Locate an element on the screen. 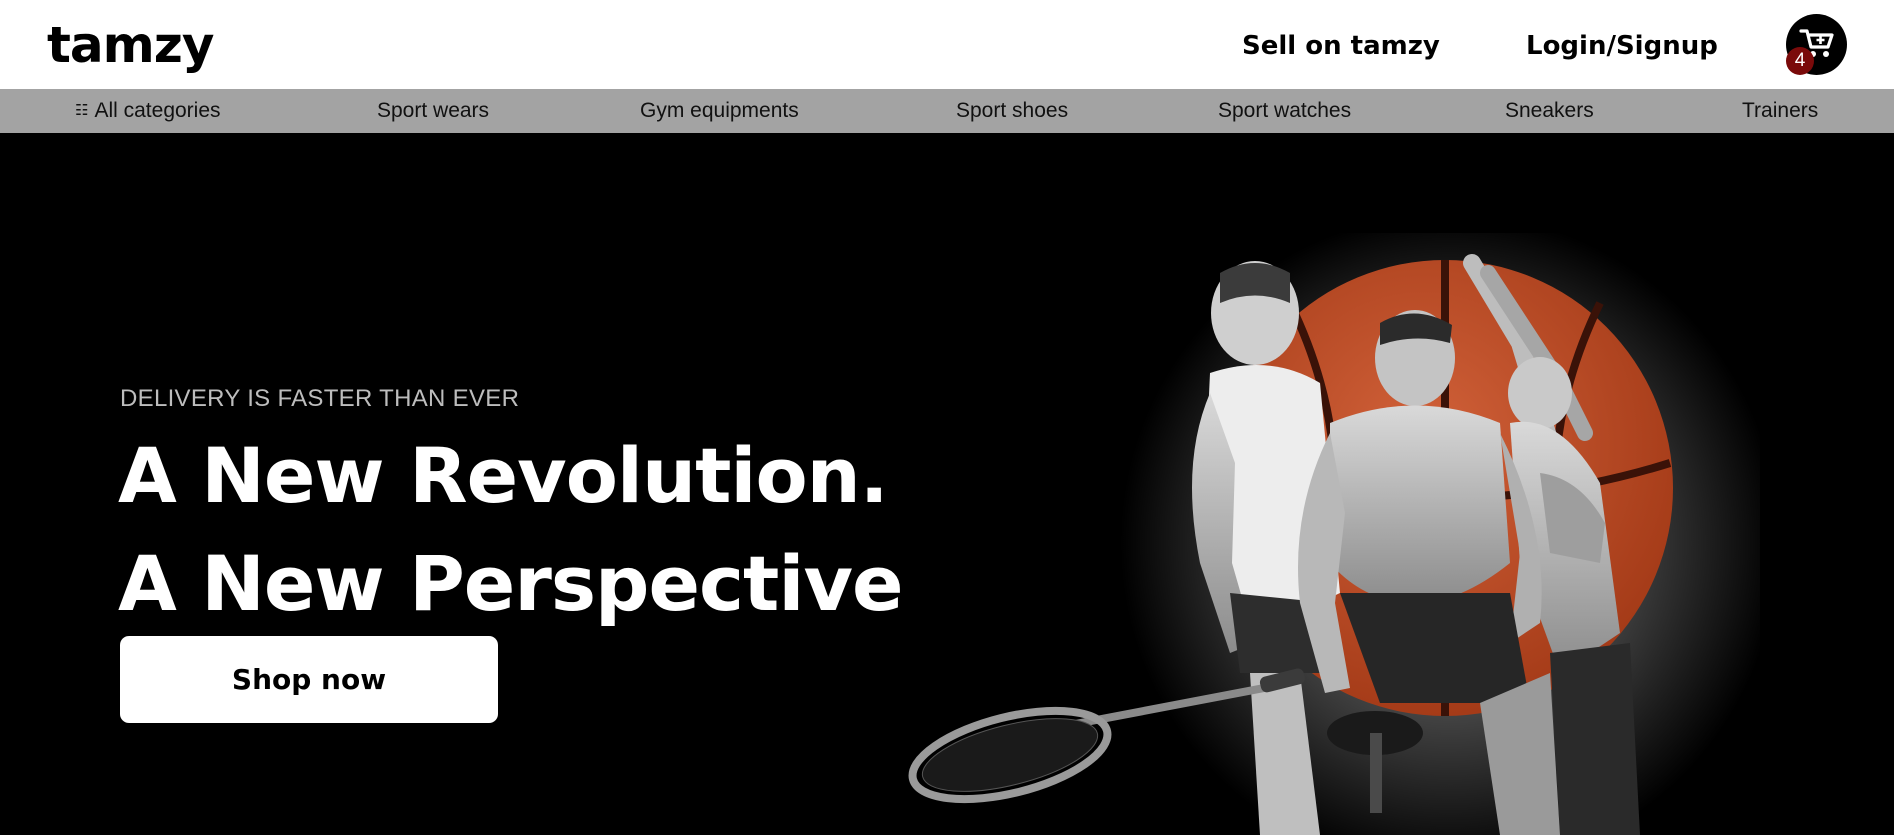  hero-headline-line-1: A New Revolution. is located at coordinates (503, 475).